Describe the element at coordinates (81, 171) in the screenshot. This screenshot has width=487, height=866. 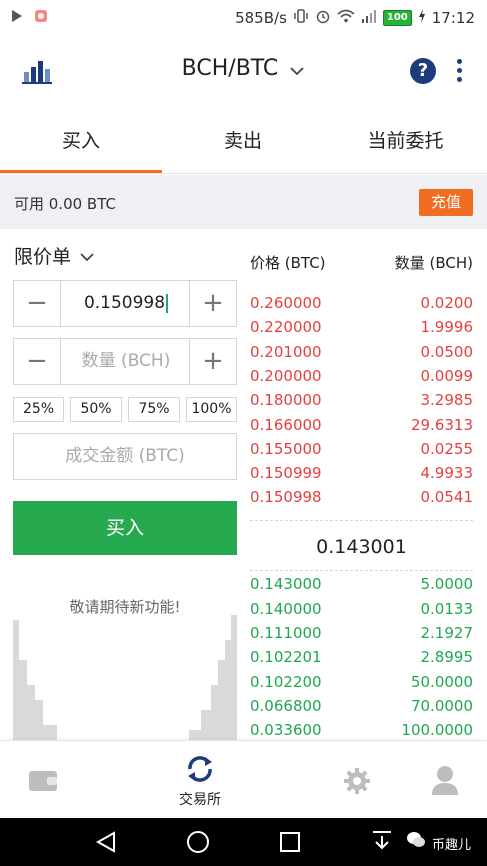
I see `active-tab-indicator` at that location.